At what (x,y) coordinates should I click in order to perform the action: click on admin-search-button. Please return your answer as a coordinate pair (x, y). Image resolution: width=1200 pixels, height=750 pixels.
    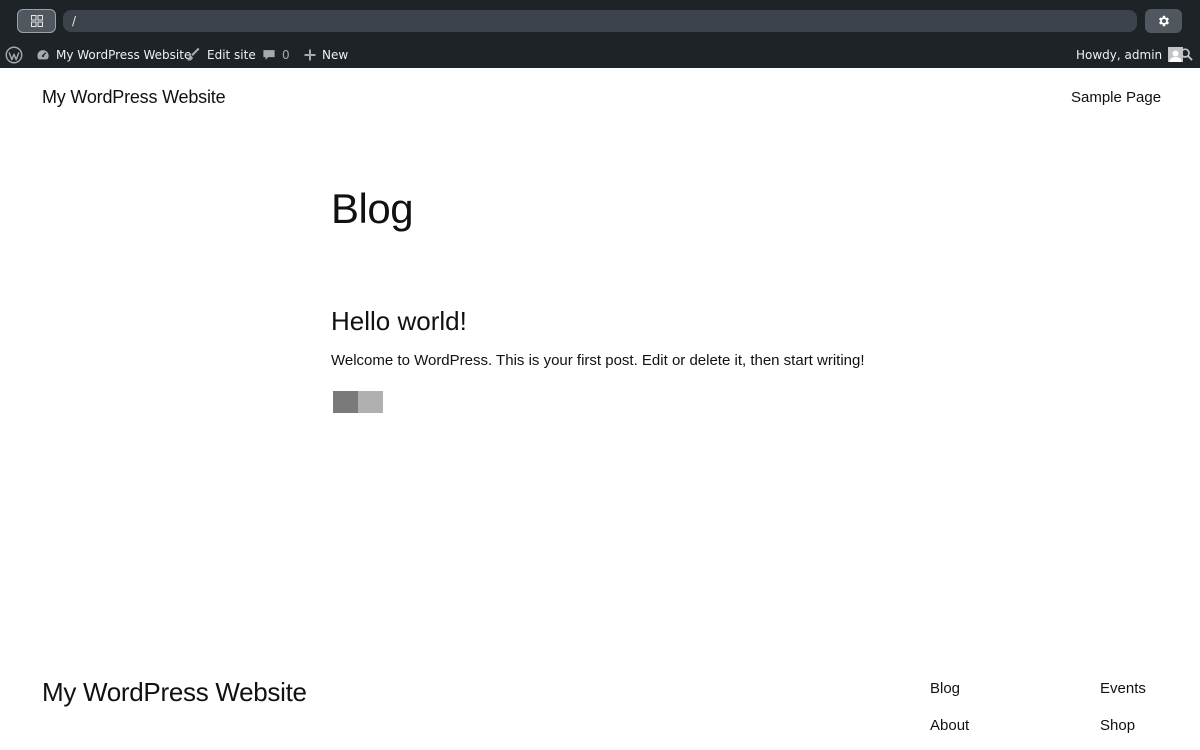
    Looking at the image, I should click on (1186, 54).